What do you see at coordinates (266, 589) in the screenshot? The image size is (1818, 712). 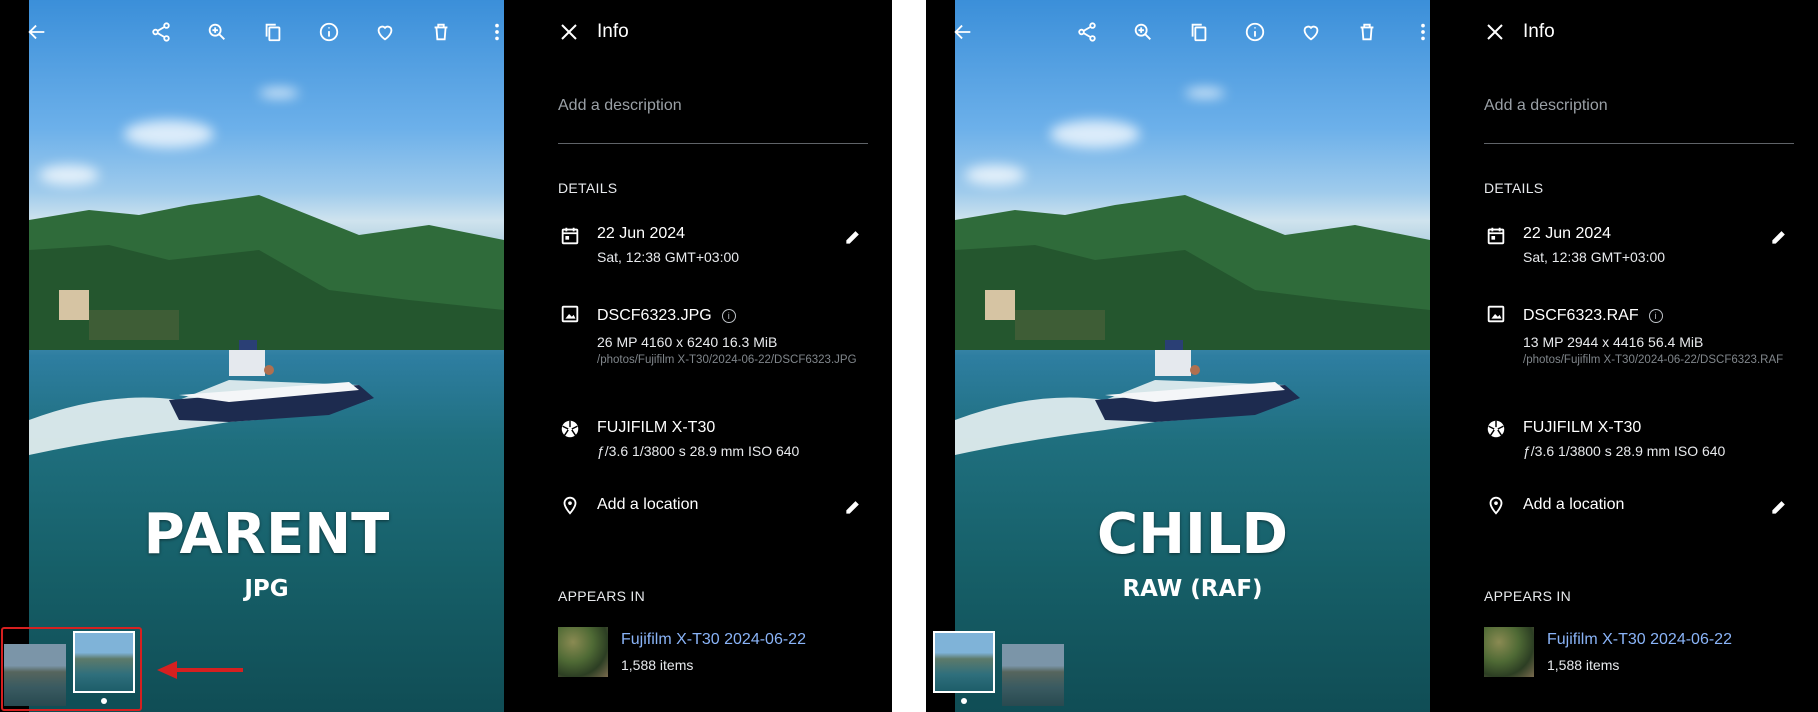 I see `overlay-subtitle: JPG` at bounding box center [266, 589].